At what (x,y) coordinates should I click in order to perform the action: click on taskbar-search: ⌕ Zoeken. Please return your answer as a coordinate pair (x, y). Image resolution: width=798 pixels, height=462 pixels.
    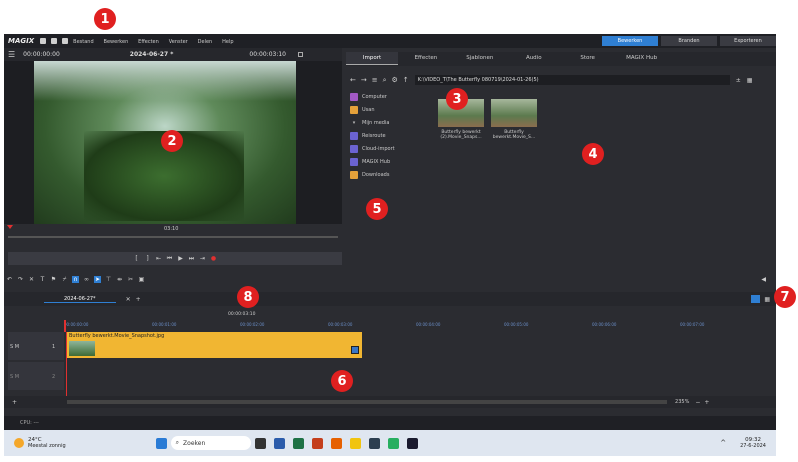
    Looking at the image, I should click on (210, 443).